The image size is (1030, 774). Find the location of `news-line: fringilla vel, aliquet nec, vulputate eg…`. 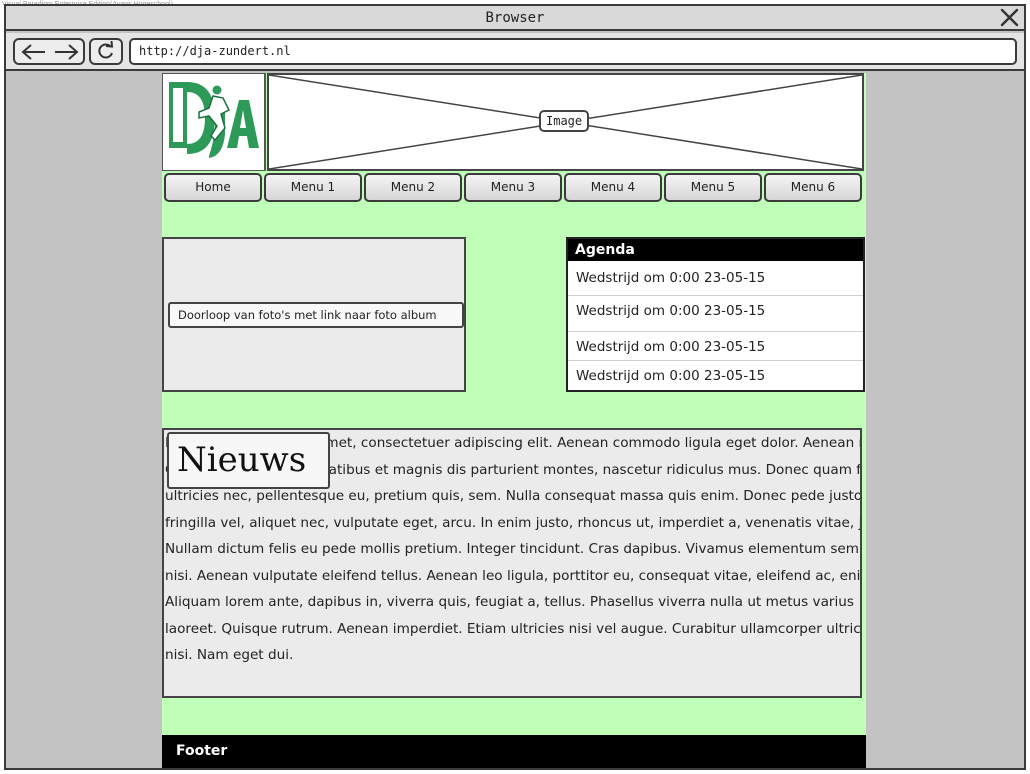

news-line: fringilla vel, aliquet nec, vulputate eg… is located at coordinates (513, 522).